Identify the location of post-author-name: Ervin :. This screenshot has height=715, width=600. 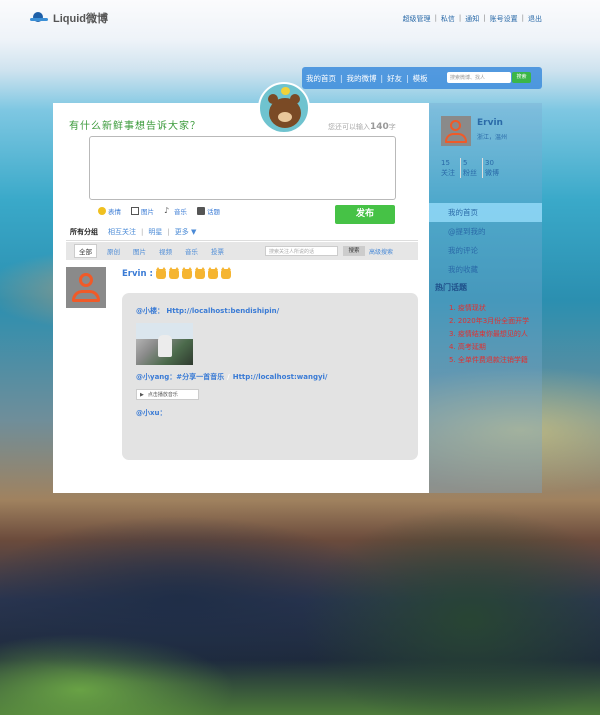
(137, 274).